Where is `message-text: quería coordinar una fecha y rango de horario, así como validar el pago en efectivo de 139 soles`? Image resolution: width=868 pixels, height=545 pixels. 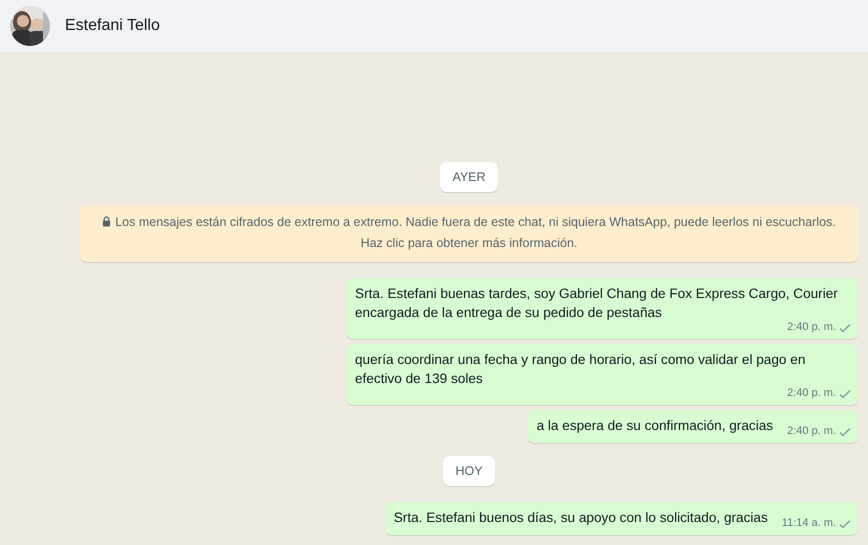 message-text: quería coordinar una fecha y rango de horario, así como validar el pago en efectivo de 139 soles is located at coordinates (580, 369).